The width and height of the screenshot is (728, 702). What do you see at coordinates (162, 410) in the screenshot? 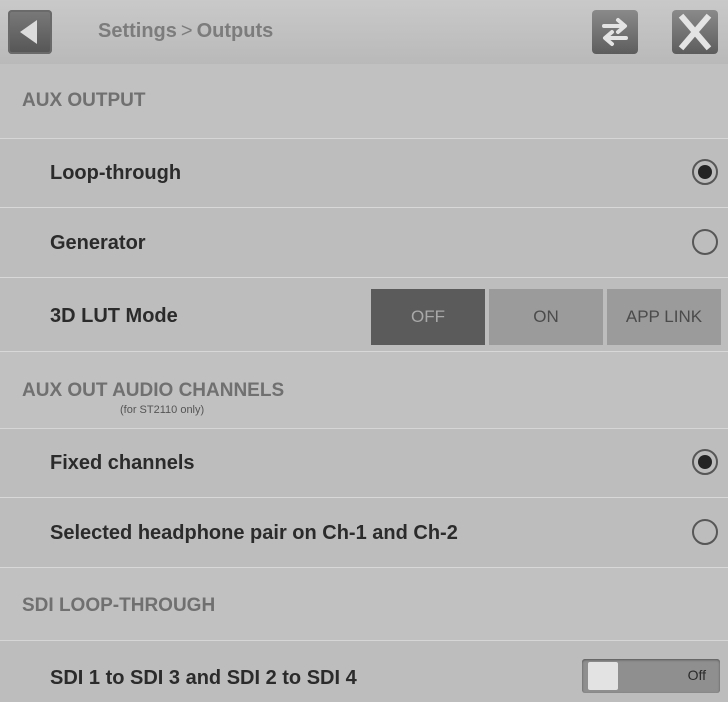
I see `section-subtitle: (for ST2110 only)` at bounding box center [162, 410].